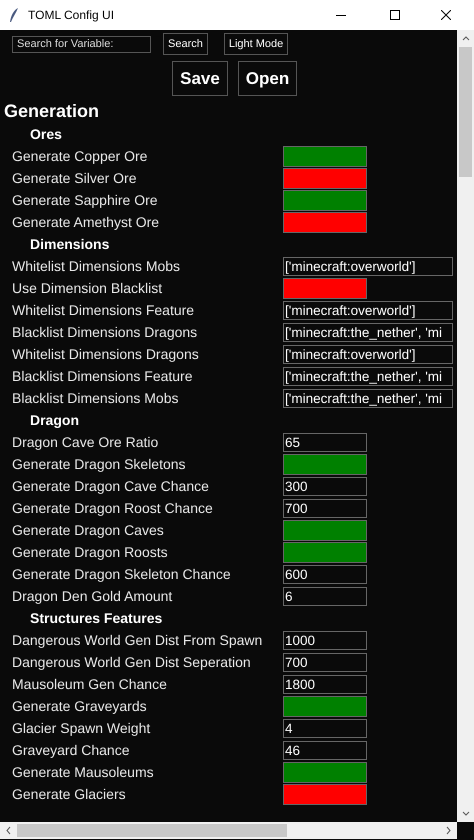  What do you see at coordinates (267, 78) in the screenshot?
I see `open-button: Open` at bounding box center [267, 78].